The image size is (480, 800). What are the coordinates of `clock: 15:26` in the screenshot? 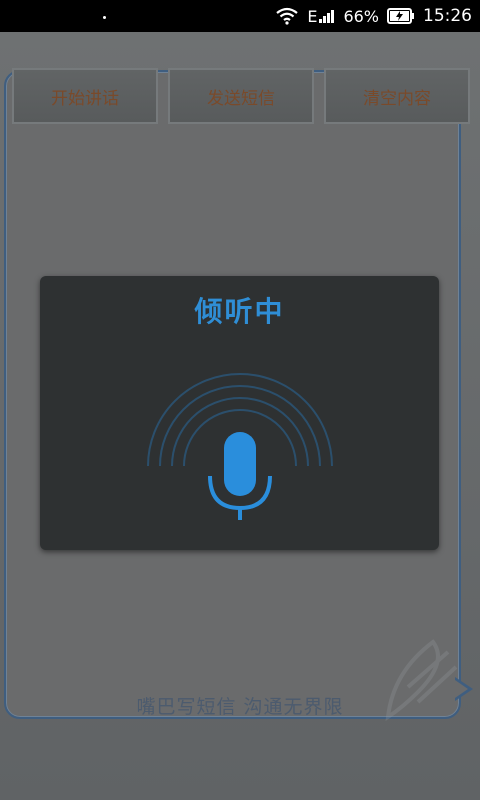 It's located at (447, 16).